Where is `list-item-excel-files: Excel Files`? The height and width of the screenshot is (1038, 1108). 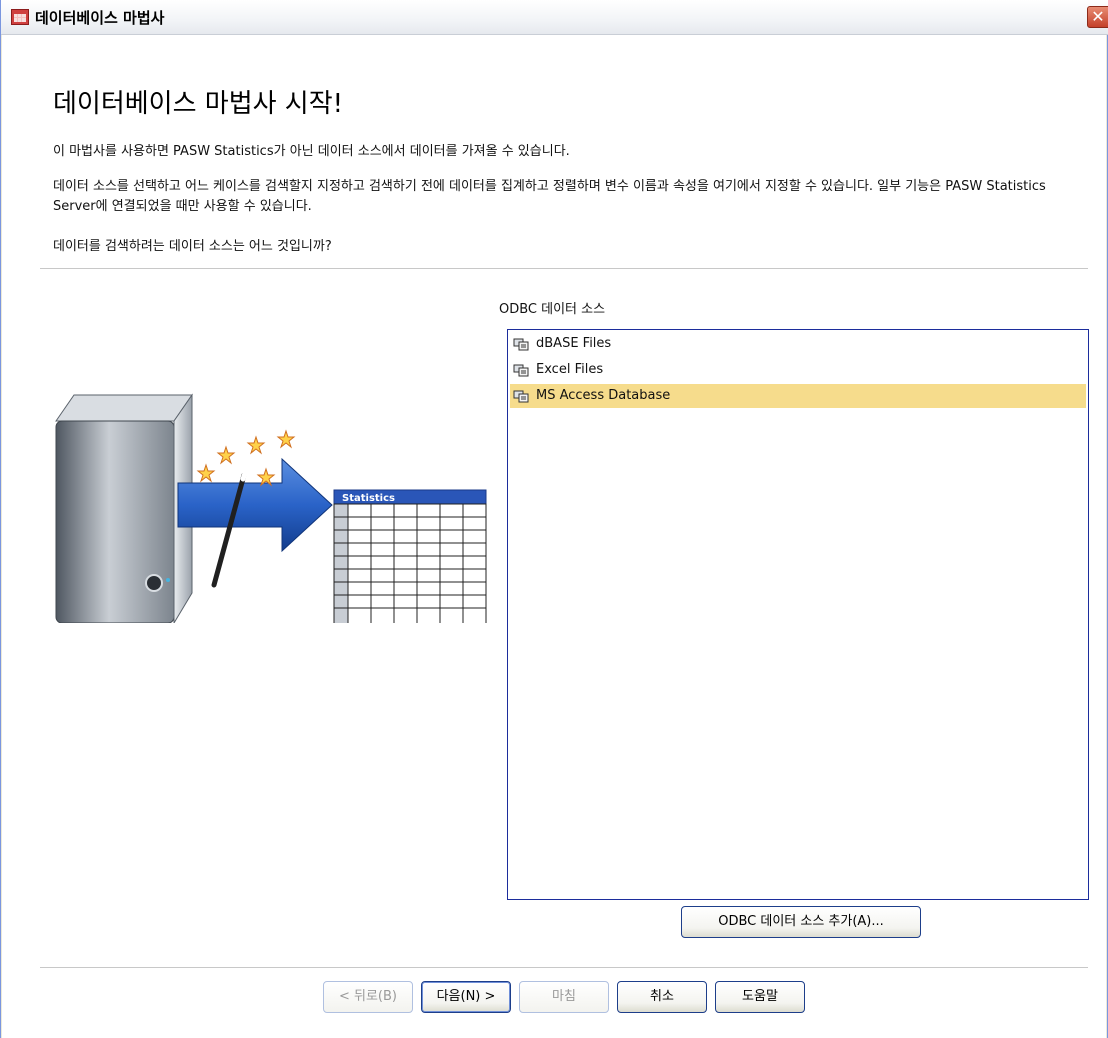
list-item-excel-files: Excel Files is located at coordinates (798, 370).